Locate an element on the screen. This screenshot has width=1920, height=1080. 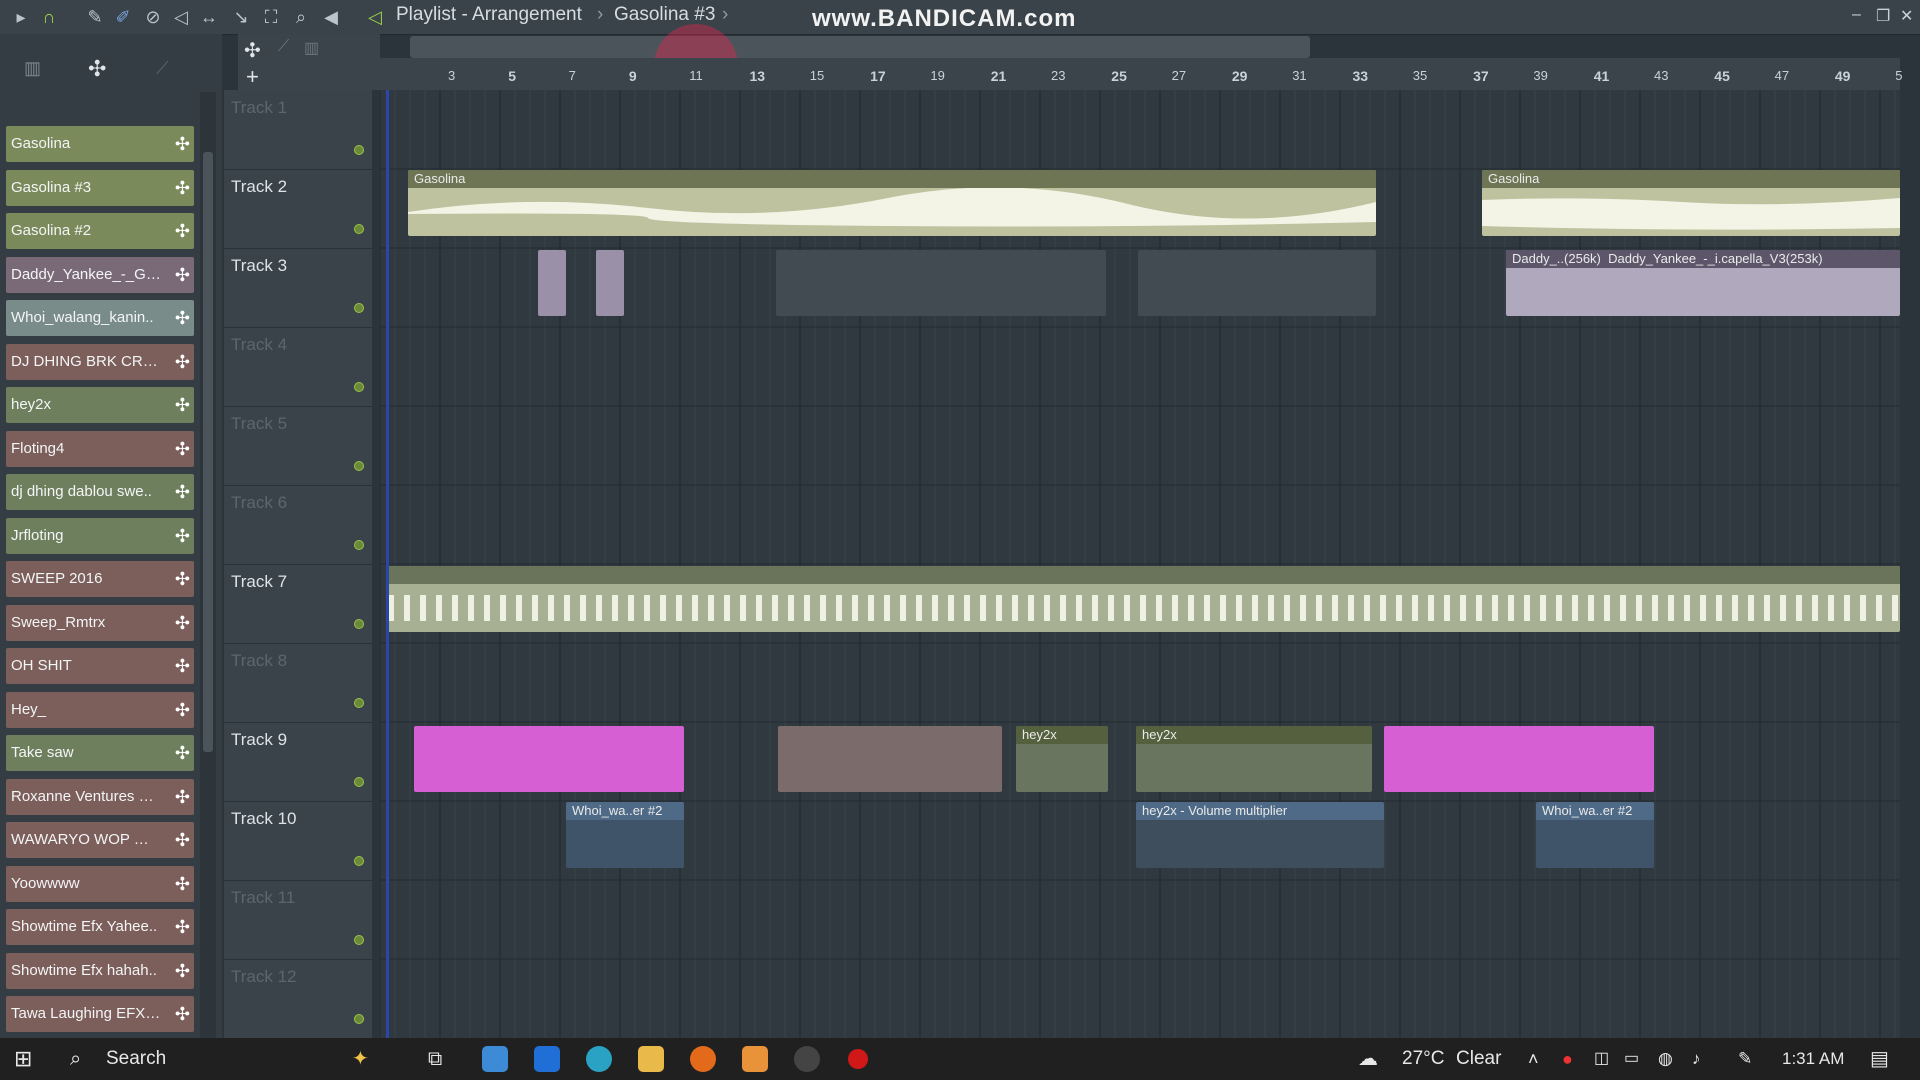
add-track-icon: + is located at coordinates (252, 77).